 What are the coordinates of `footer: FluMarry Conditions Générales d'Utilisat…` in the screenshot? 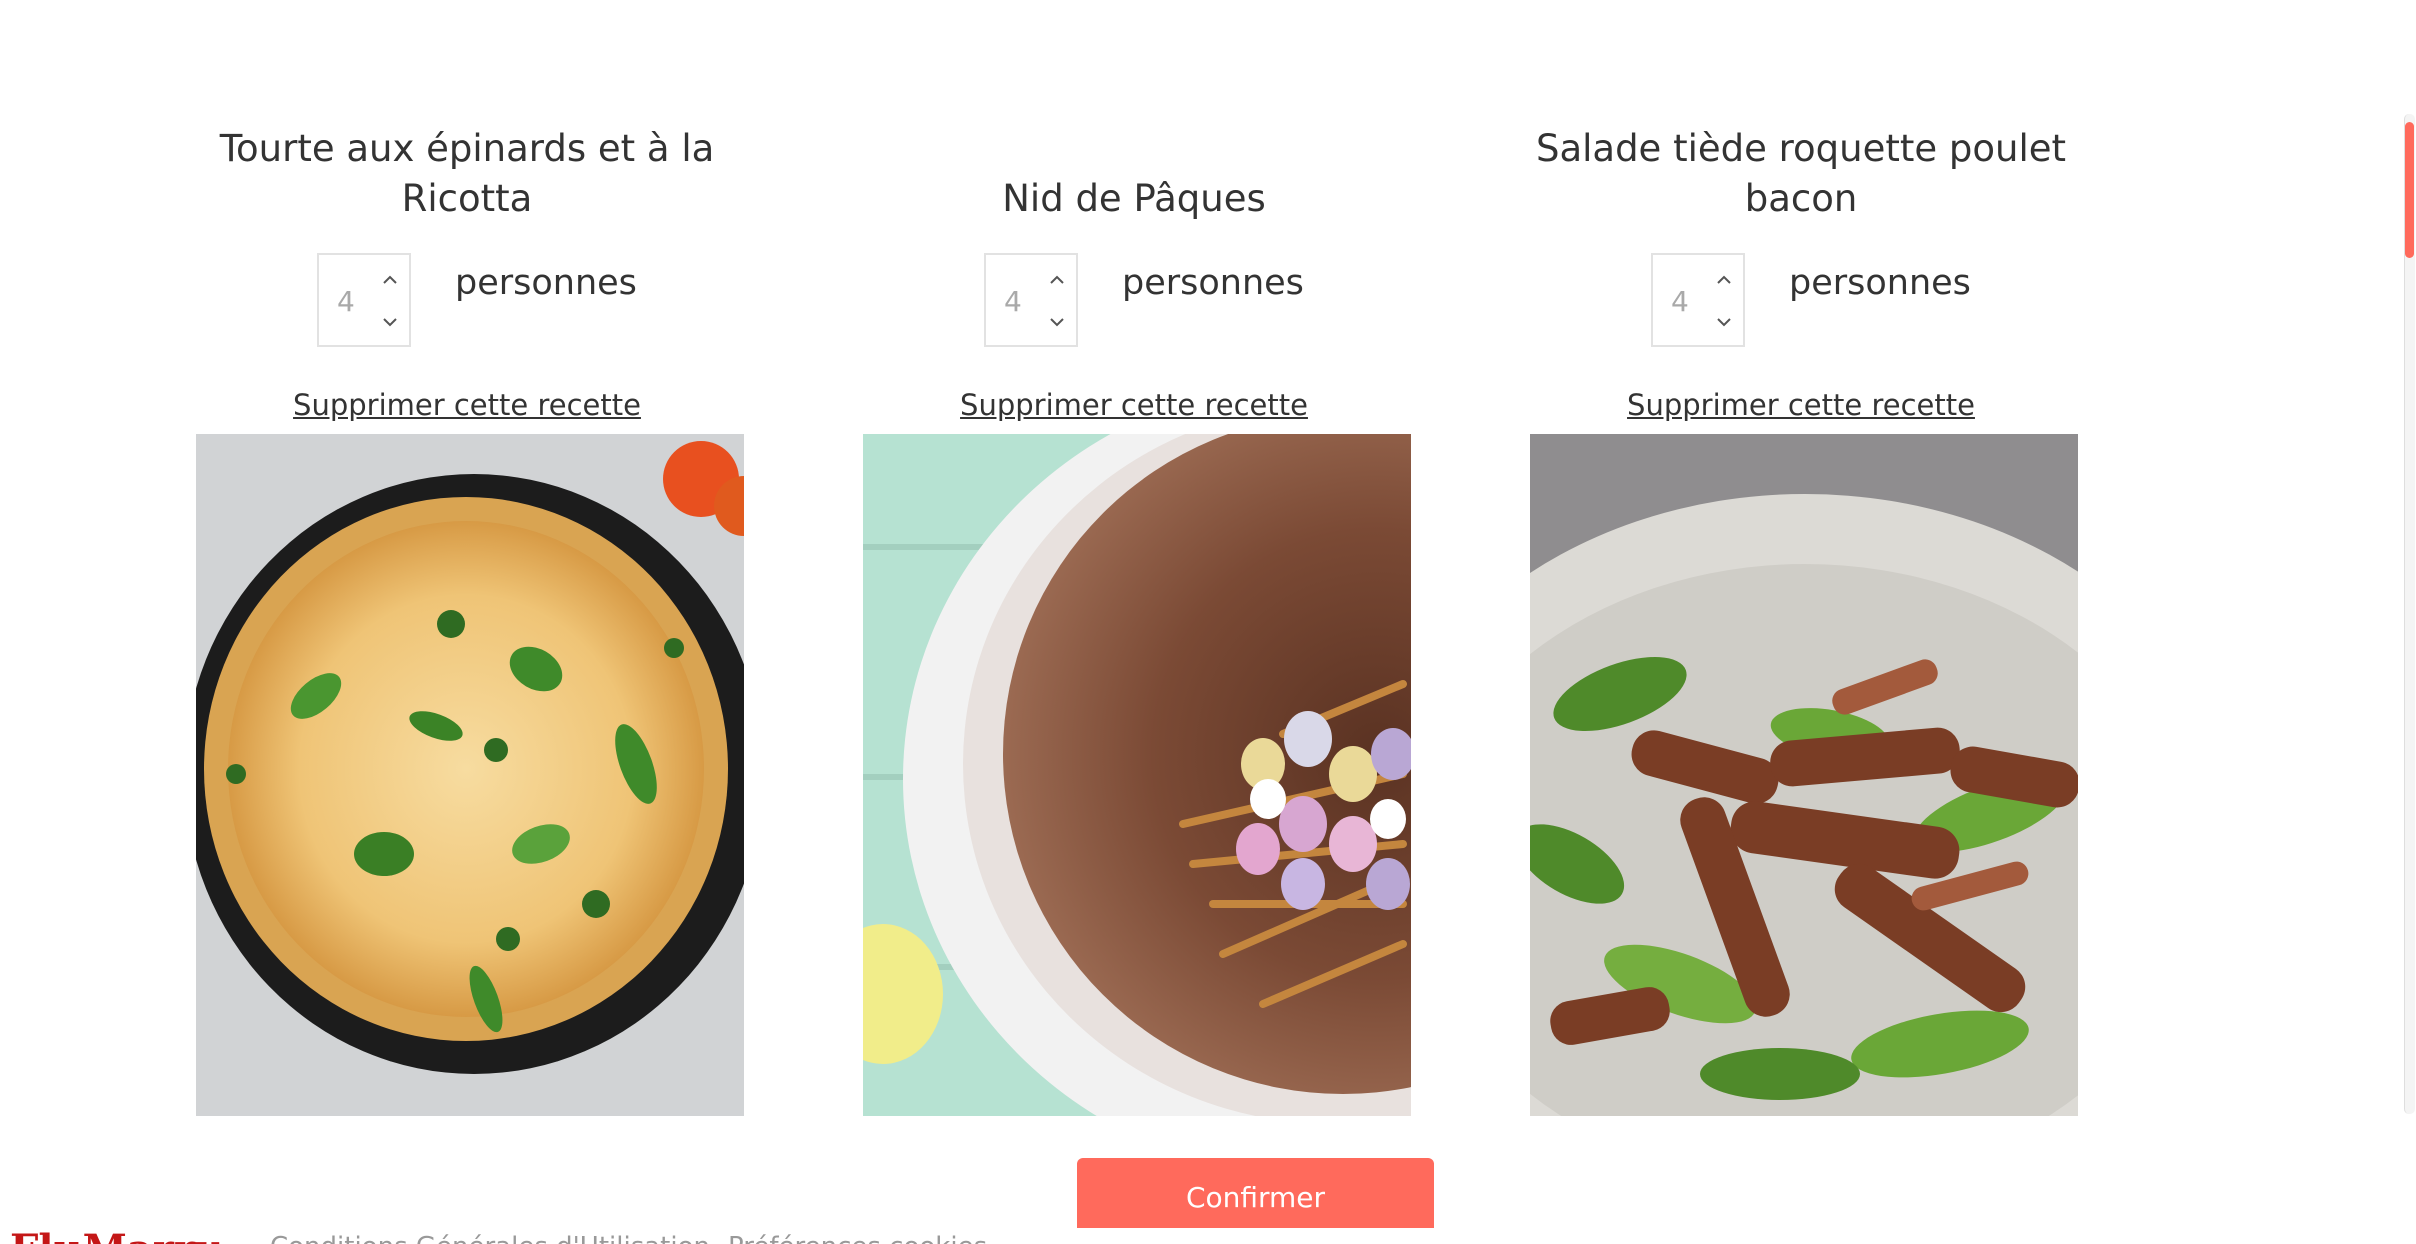 It's located at (550, 1235).